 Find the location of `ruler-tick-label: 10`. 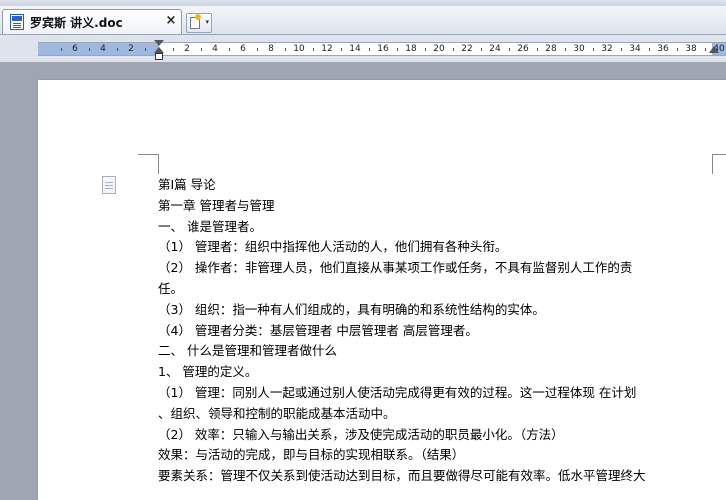

ruler-tick-label: 10 is located at coordinates (299, 49).